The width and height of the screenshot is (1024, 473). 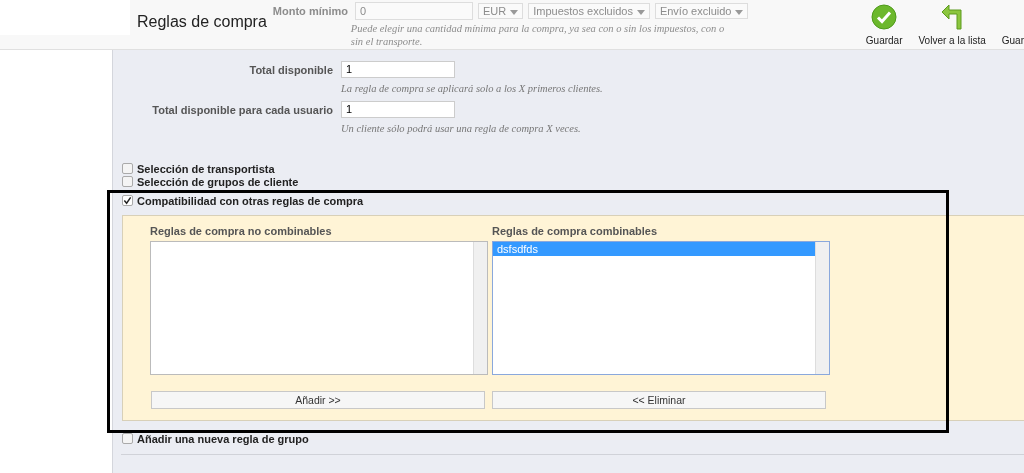 What do you see at coordinates (310, 11) in the screenshot?
I see `field-label: Monto mínimo` at bounding box center [310, 11].